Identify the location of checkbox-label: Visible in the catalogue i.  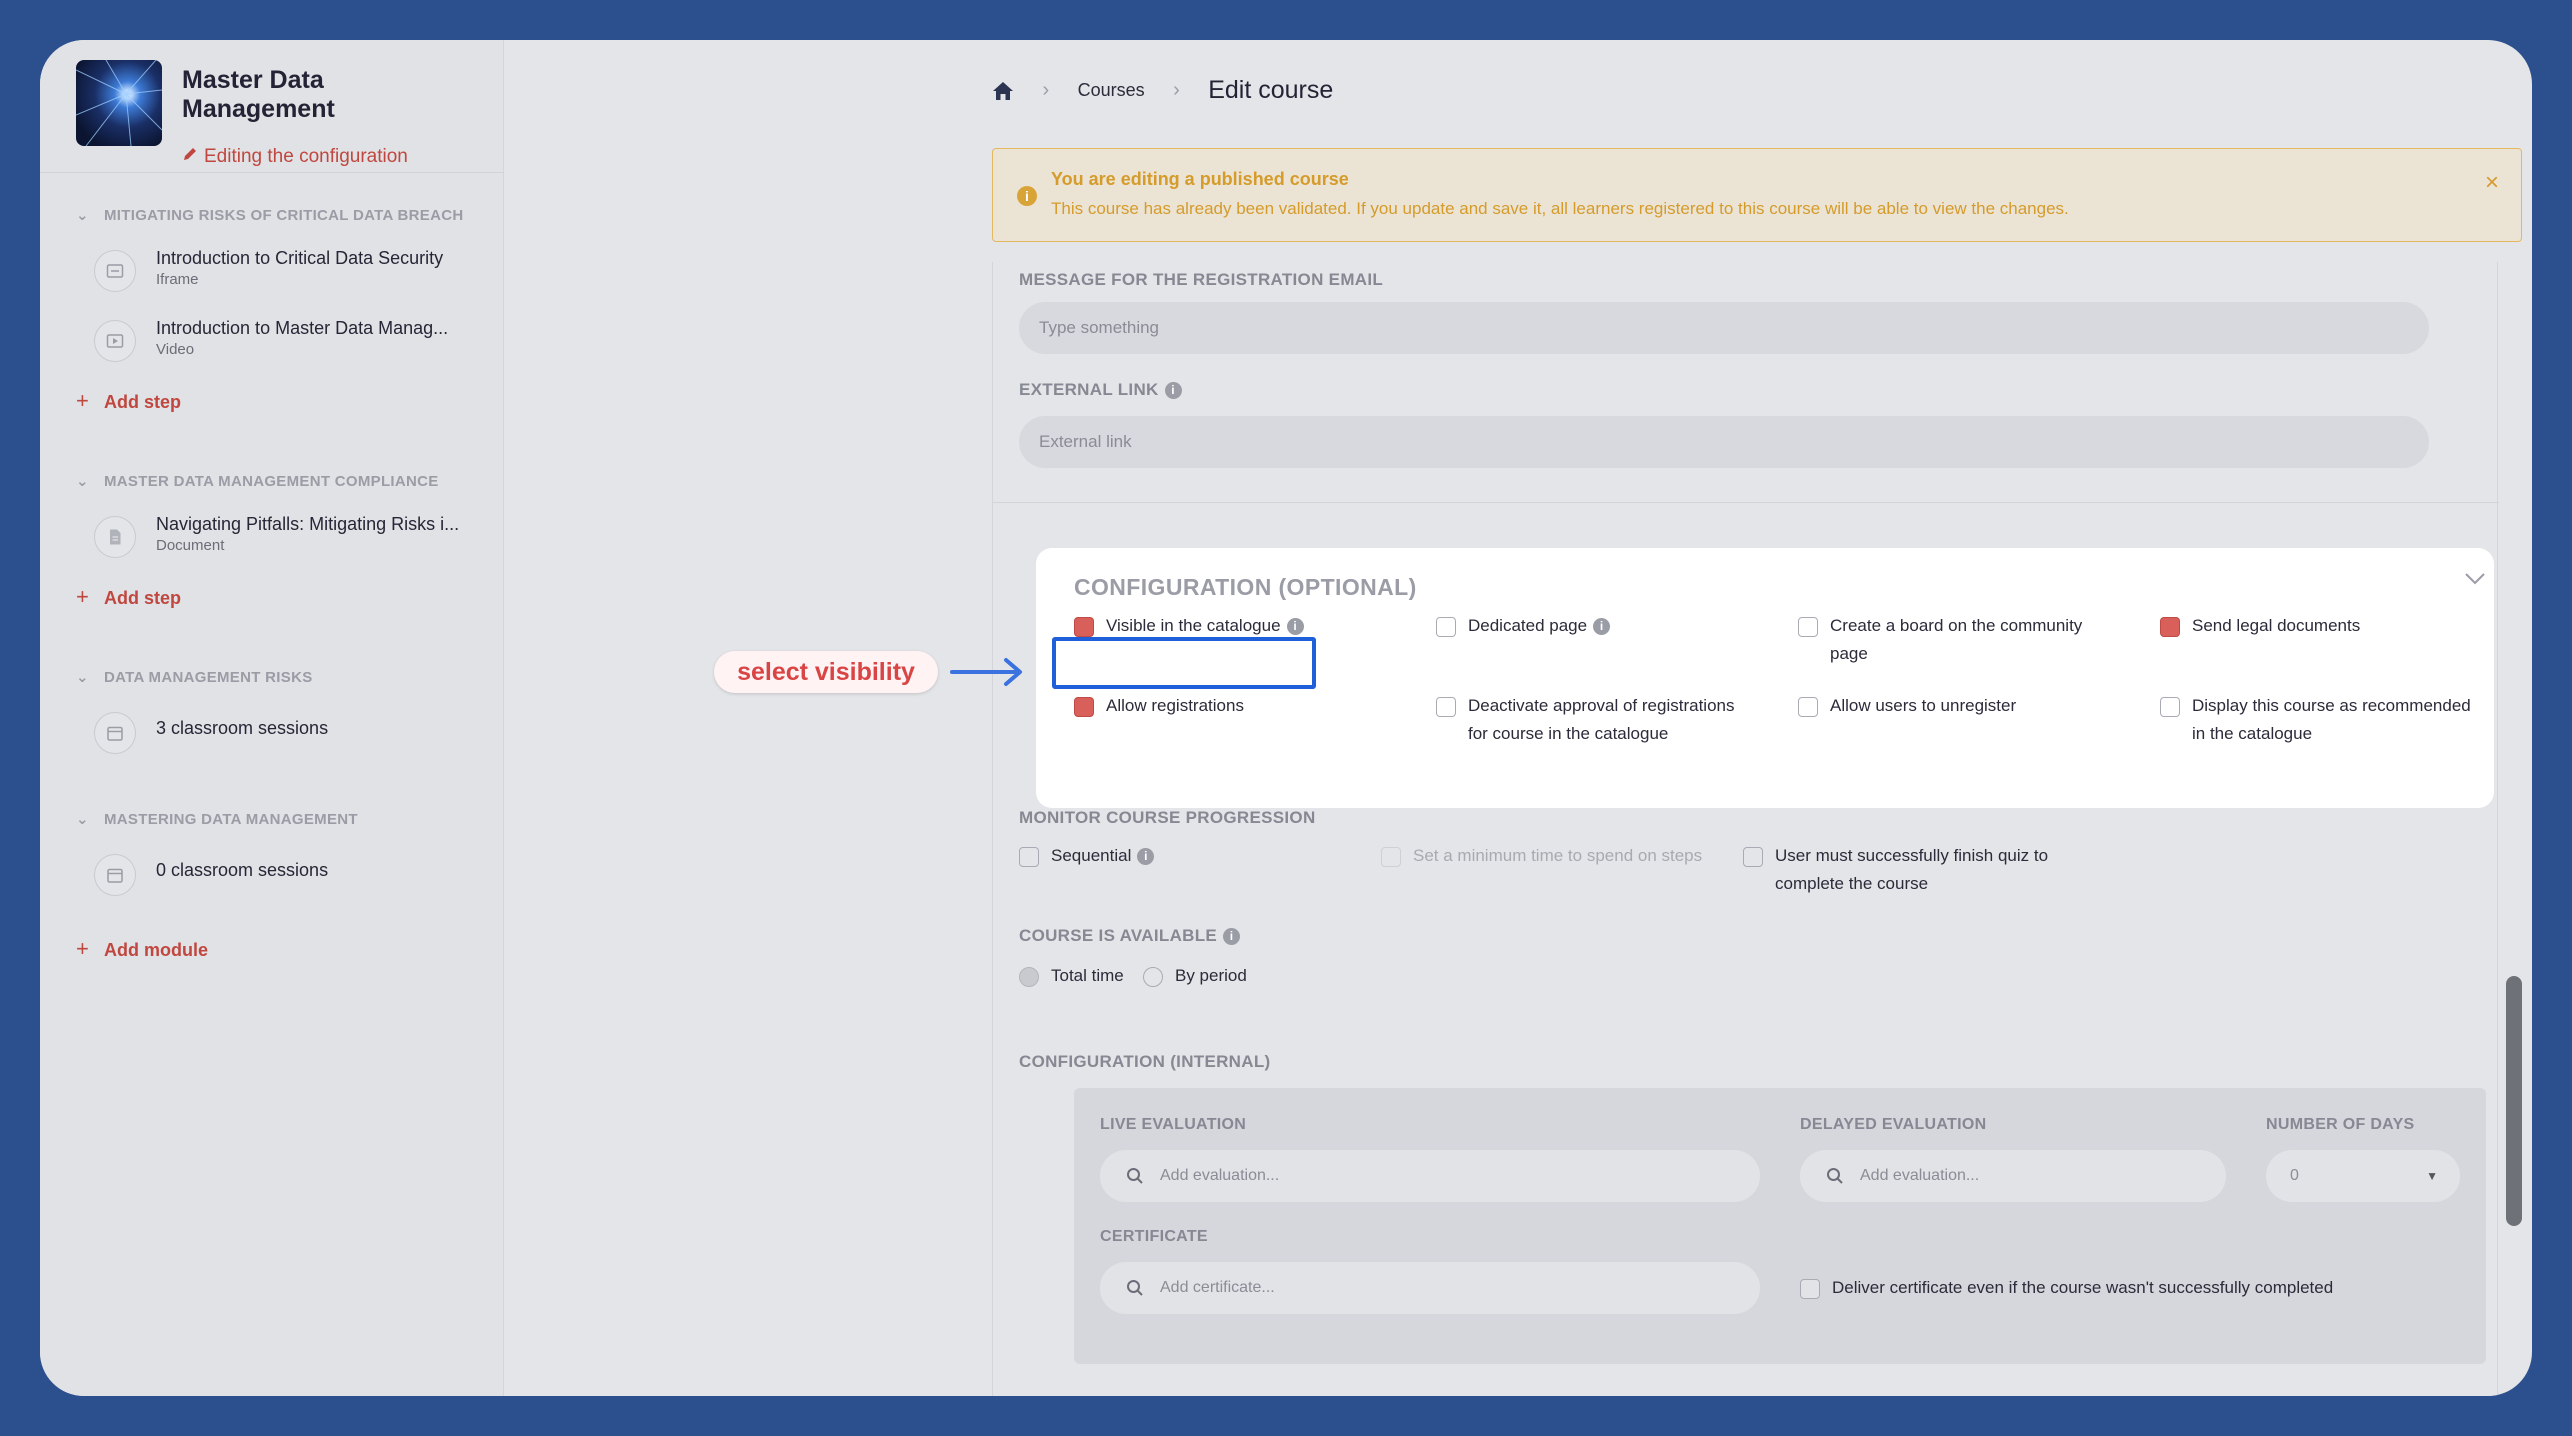
(1189, 626).